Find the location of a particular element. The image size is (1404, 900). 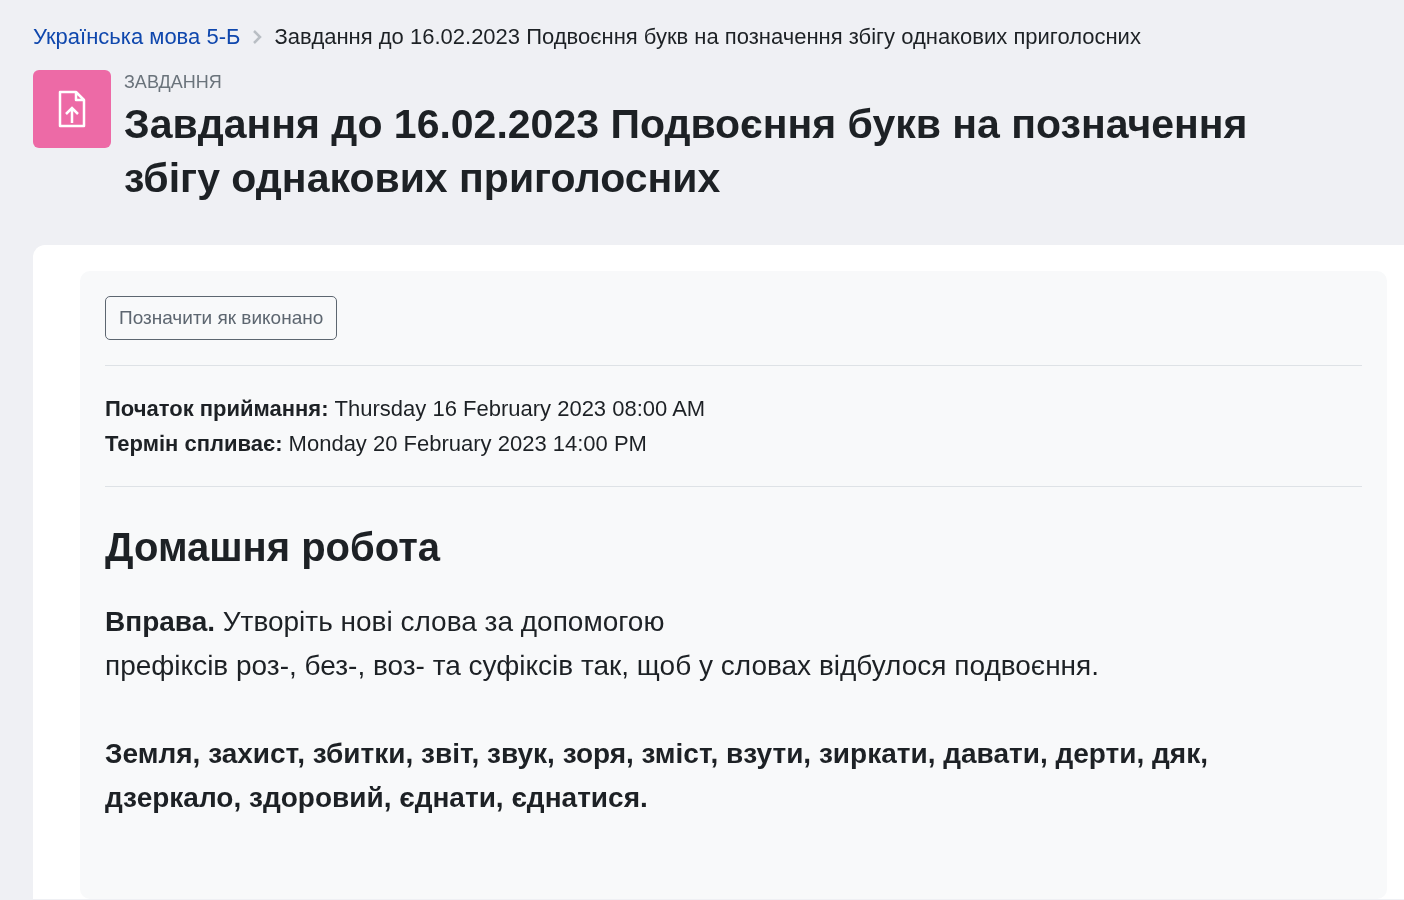

page-title: Завдання до 16.02.2023 Подвоєння букв на позначення збігу однакових приголосних is located at coordinates (686, 151).